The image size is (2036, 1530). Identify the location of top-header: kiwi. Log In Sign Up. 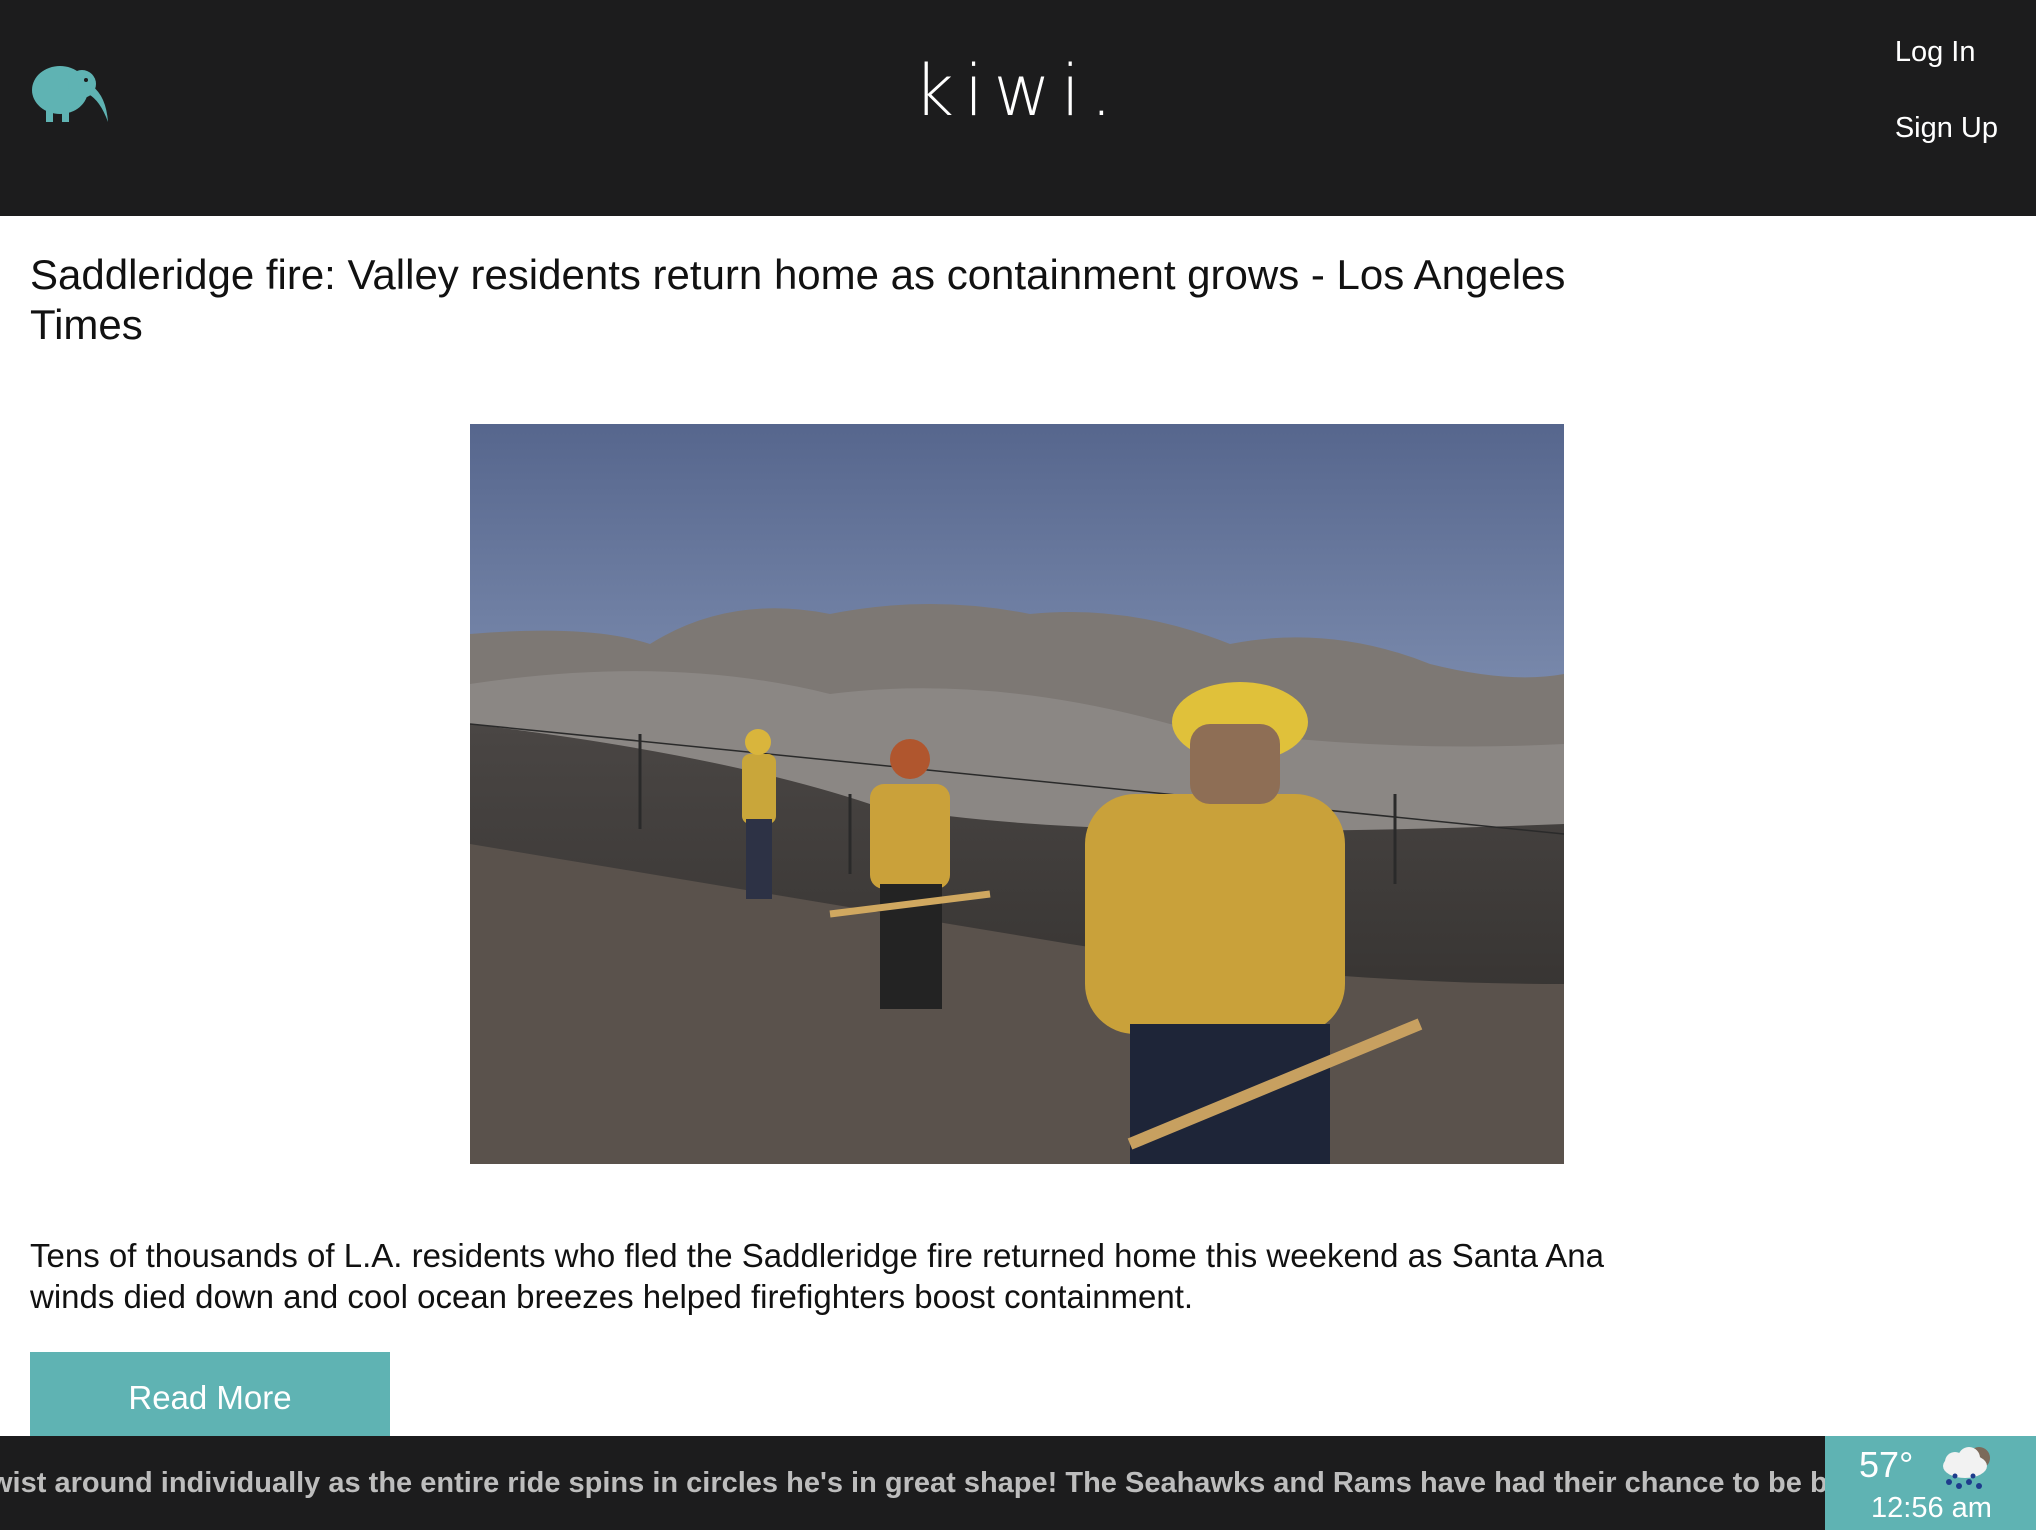
(1018, 108).